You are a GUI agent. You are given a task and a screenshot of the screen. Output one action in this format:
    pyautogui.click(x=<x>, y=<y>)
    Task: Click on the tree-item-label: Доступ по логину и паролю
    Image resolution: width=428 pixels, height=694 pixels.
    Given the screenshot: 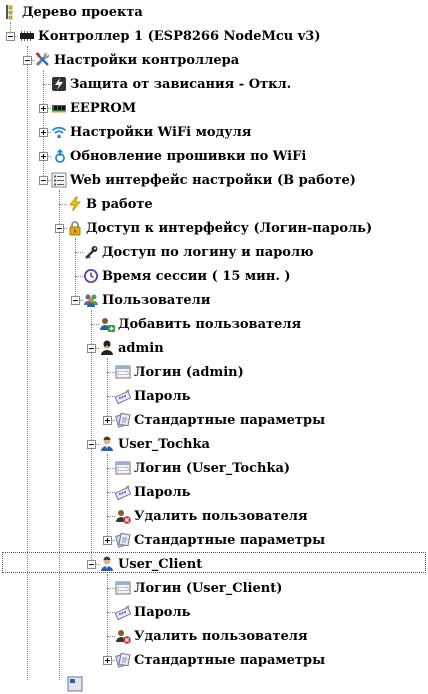 What is the action you would take?
    pyautogui.click(x=208, y=252)
    